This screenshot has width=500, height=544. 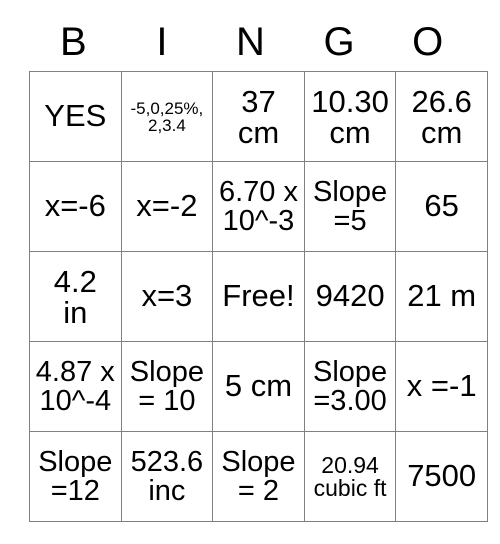 What do you see at coordinates (75, 312) in the screenshot?
I see `bingo-cell-line: in` at bounding box center [75, 312].